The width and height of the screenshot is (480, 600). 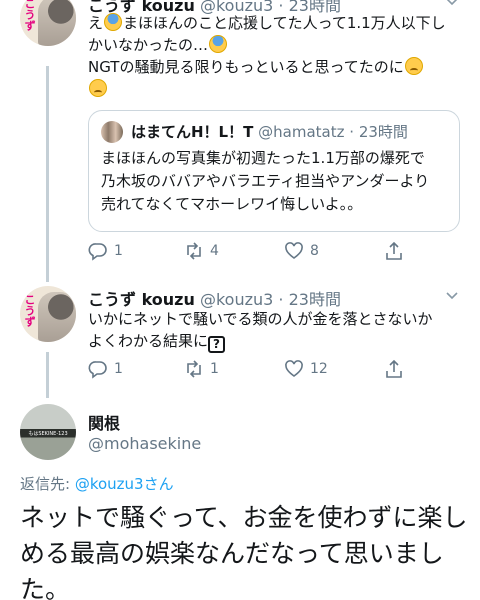 What do you see at coordinates (265, 181) in the screenshot?
I see `quoted-text-line: 乃木坂のババアやバラエティ担当やアンダーより` at bounding box center [265, 181].